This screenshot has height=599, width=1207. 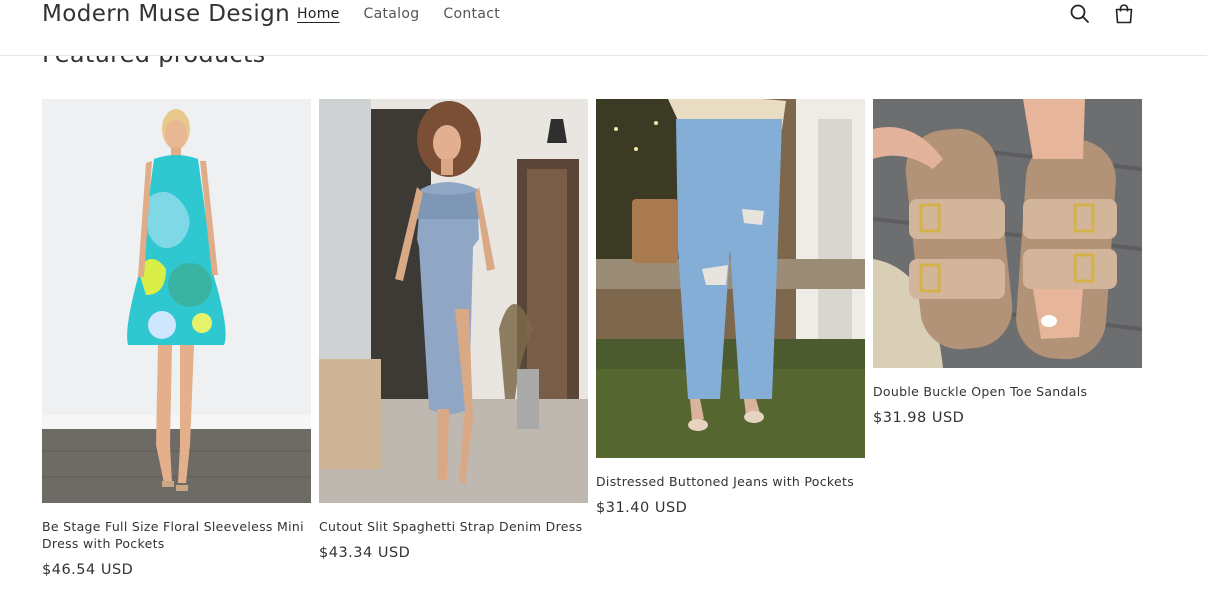 I want to click on search-icon, so click(x=1080, y=14).